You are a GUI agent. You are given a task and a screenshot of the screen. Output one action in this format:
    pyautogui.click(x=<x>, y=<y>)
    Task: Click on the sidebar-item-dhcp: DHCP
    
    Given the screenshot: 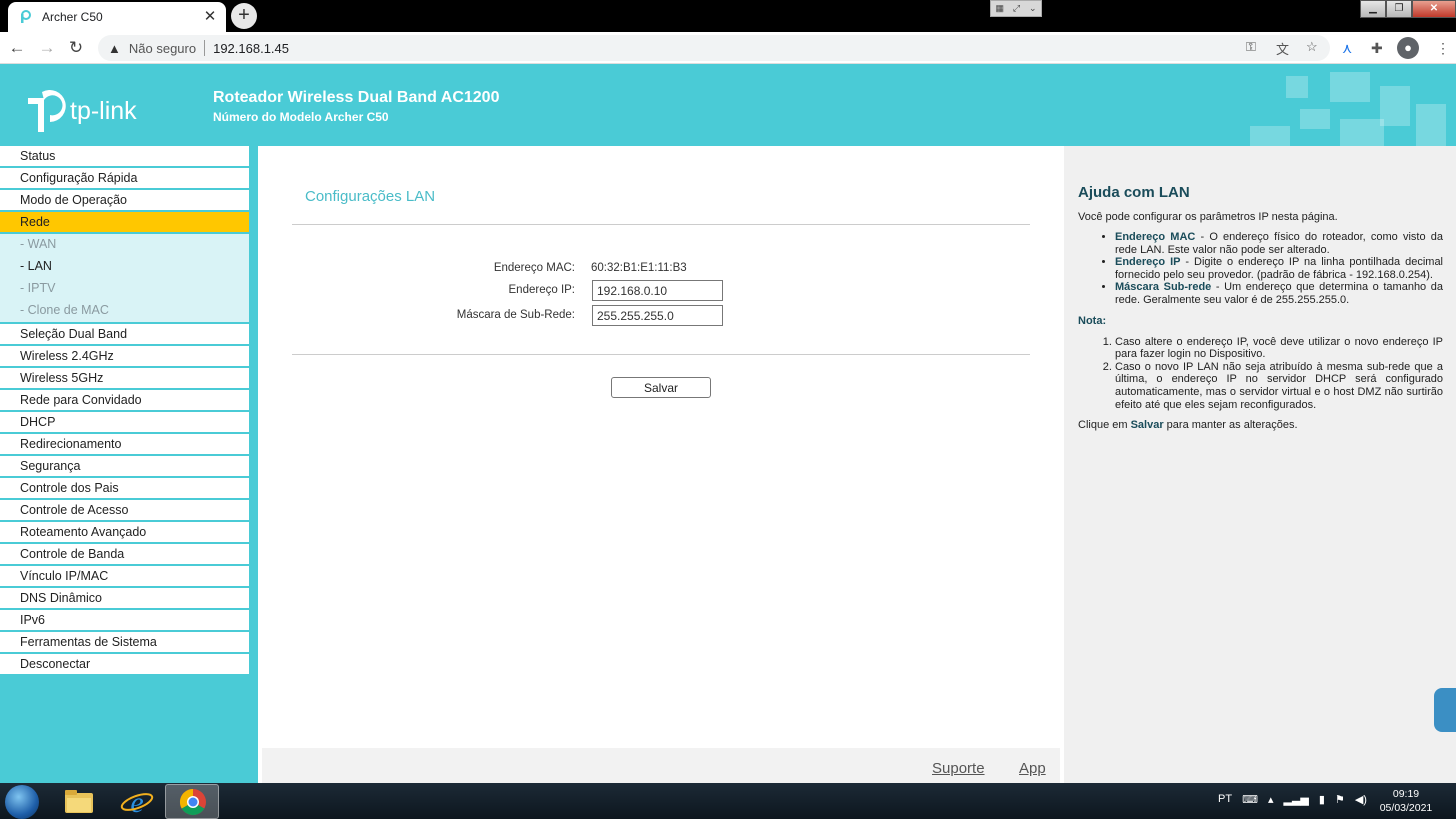 What is the action you would take?
    pyautogui.click(x=124, y=423)
    